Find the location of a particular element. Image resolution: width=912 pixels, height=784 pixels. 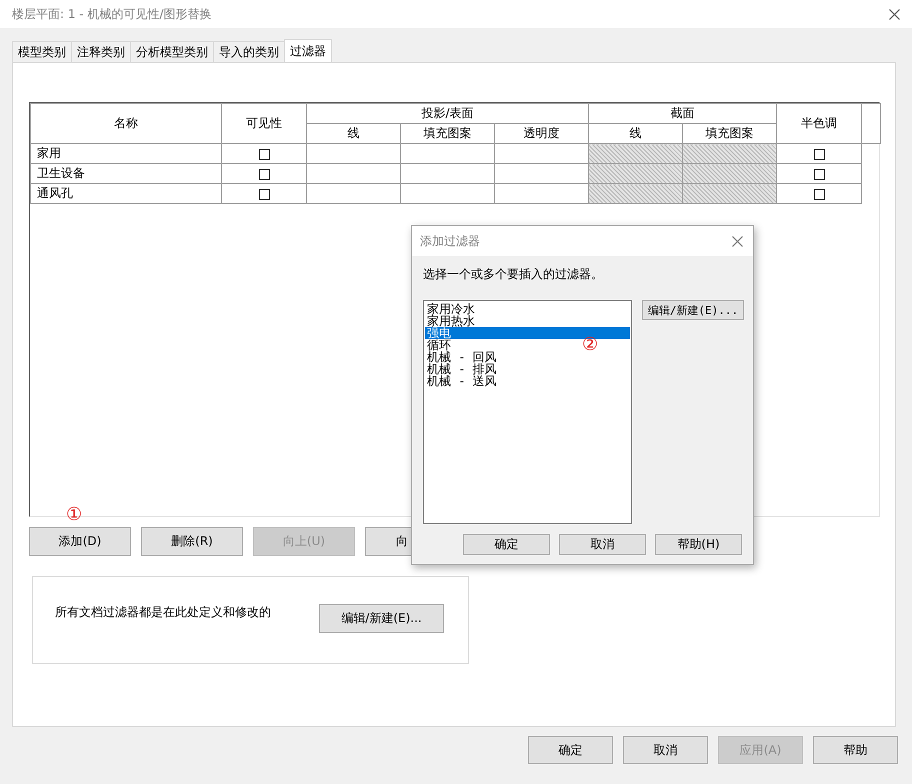

step-number: ② is located at coordinates (590, 345).